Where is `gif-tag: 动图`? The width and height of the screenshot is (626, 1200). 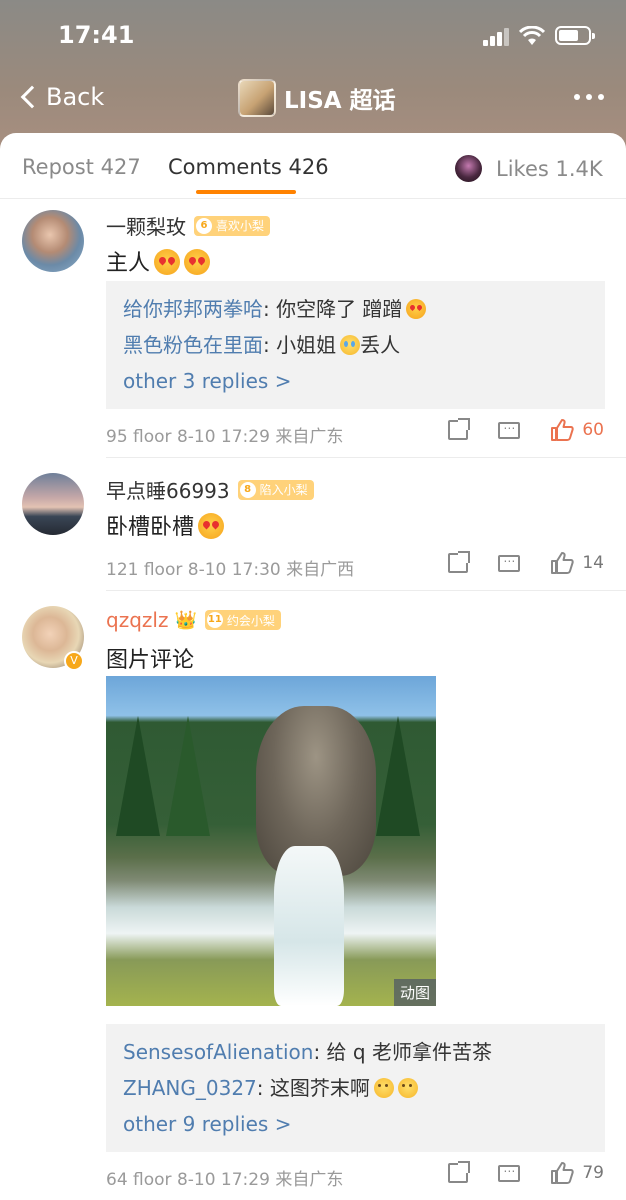 gif-tag: 动图 is located at coordinates (414, 992).